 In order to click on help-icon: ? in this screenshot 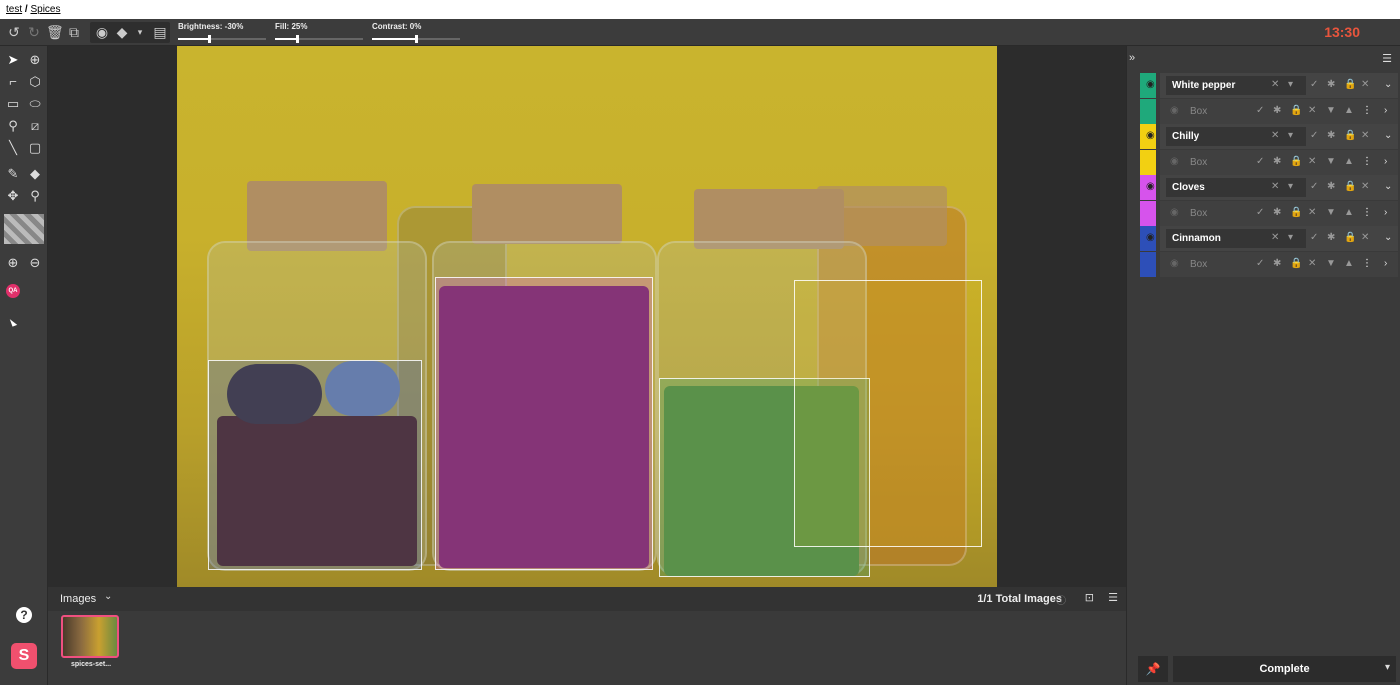, I will do `click(24, 615)`.